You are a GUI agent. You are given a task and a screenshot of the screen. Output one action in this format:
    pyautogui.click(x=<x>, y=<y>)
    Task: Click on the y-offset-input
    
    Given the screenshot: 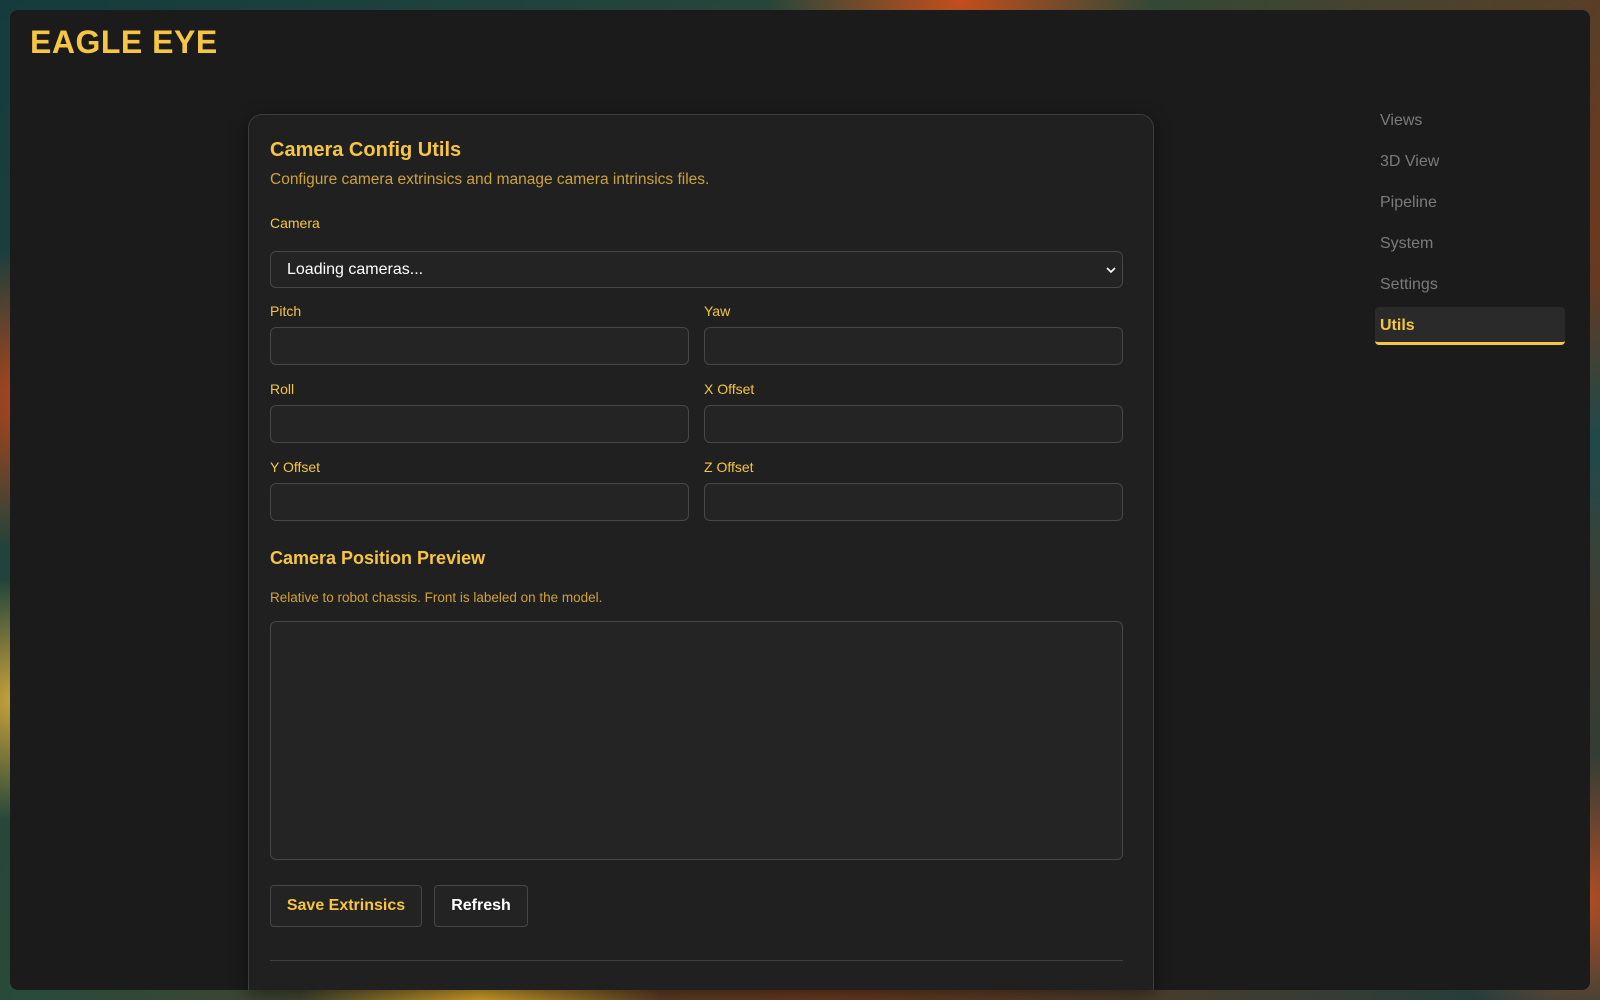 What is the action you would take?
    pyautogui.click(x=479, y=502)
    